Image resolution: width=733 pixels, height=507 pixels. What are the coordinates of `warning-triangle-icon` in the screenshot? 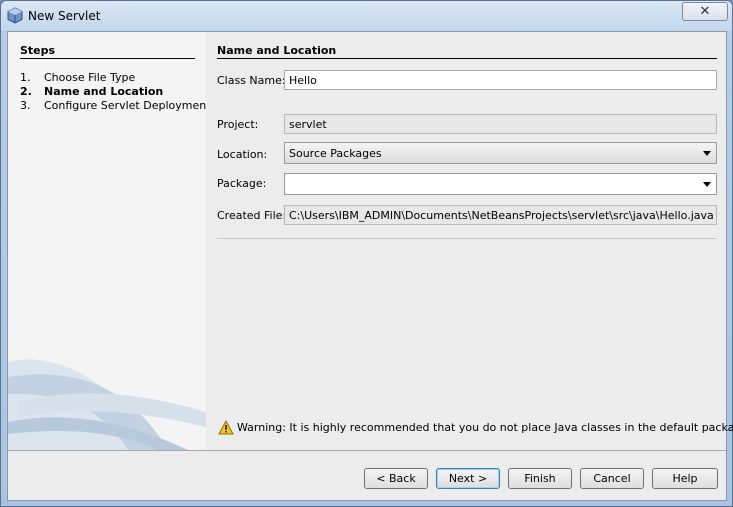 It's located at (226, 427).